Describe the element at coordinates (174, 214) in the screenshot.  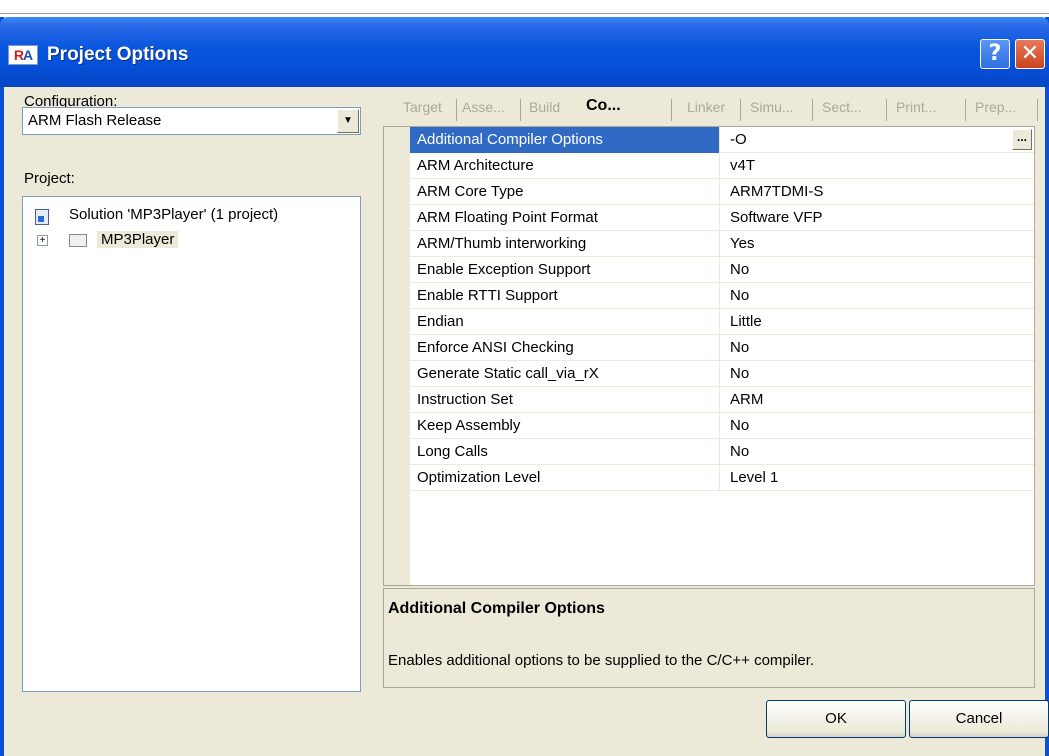
I see `solution-label: Solution 'MP3Player' (1 project)` at that location.